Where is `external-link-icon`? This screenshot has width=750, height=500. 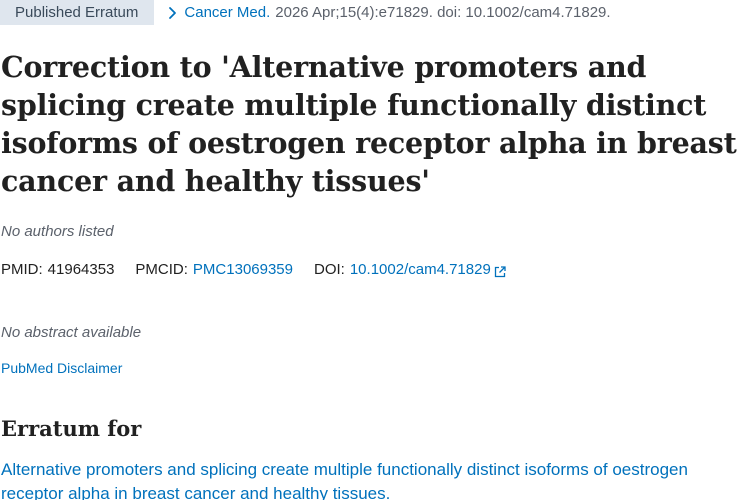 external-link-icon is located at coordinates (500, 271).